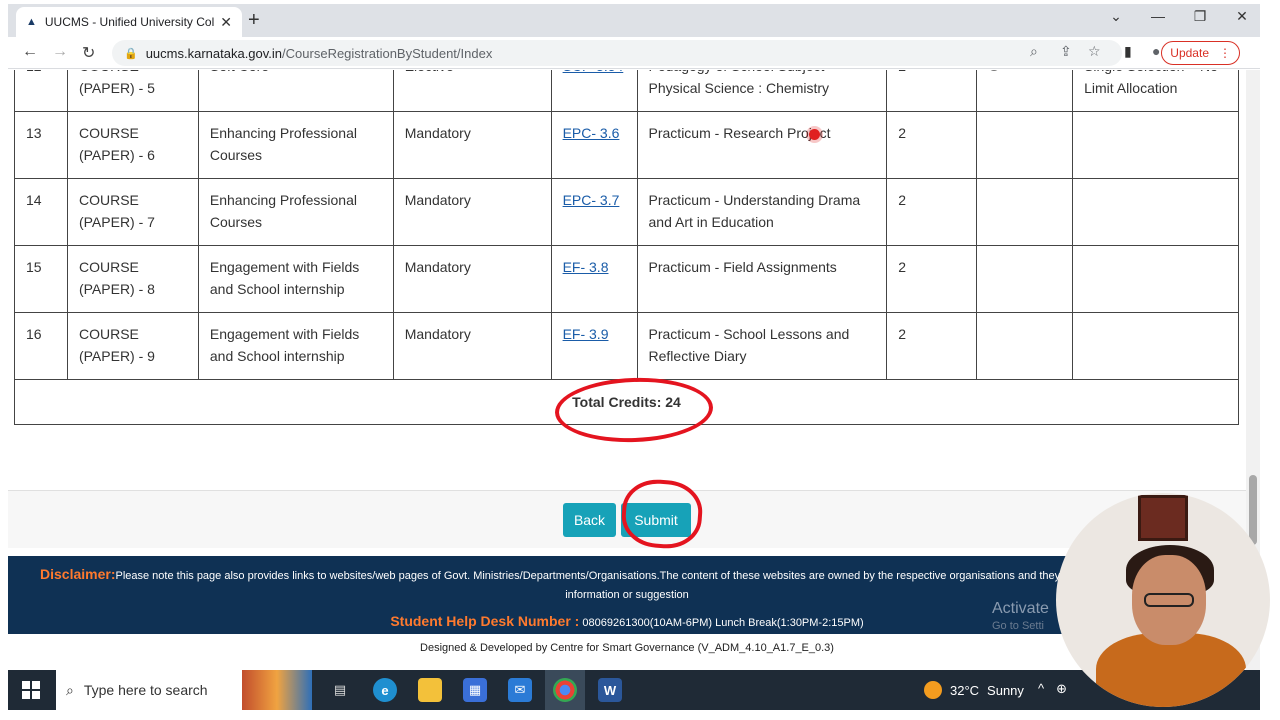 The image size is (1280, 720). I want to click on select-radio, so click(994, 70).